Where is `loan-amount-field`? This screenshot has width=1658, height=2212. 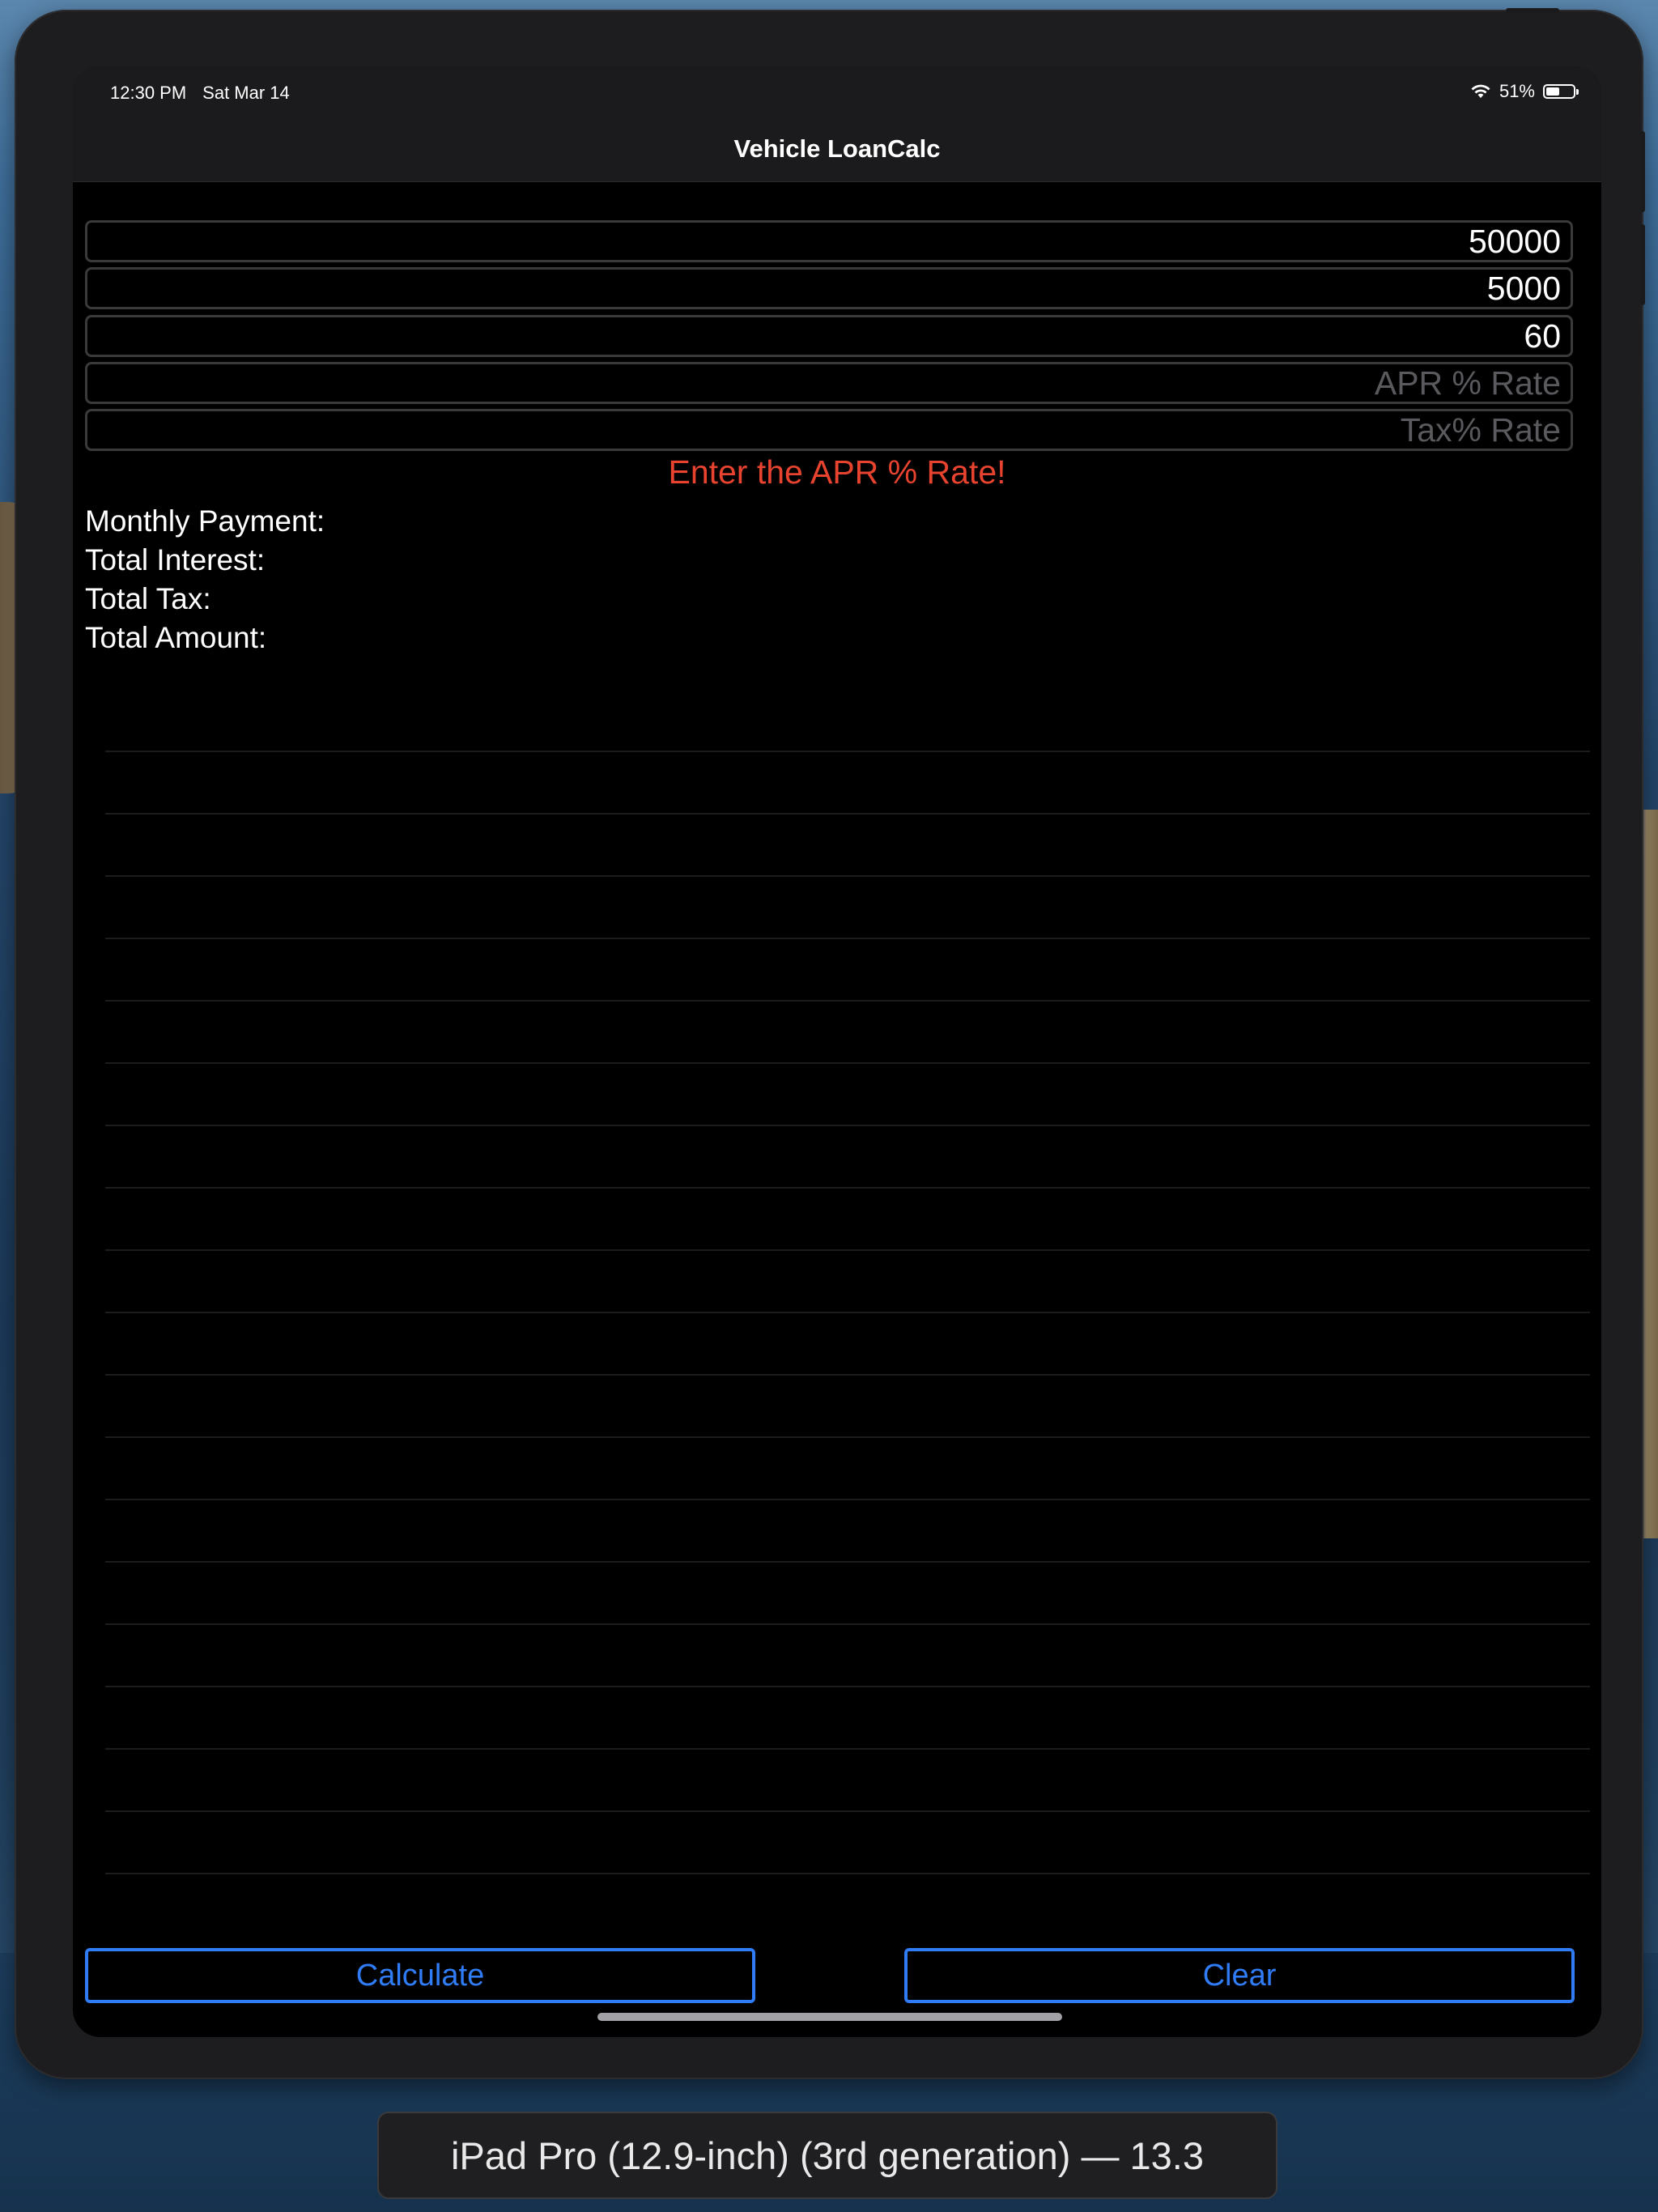 loan-amount-field is located at coordinates (829, 241).